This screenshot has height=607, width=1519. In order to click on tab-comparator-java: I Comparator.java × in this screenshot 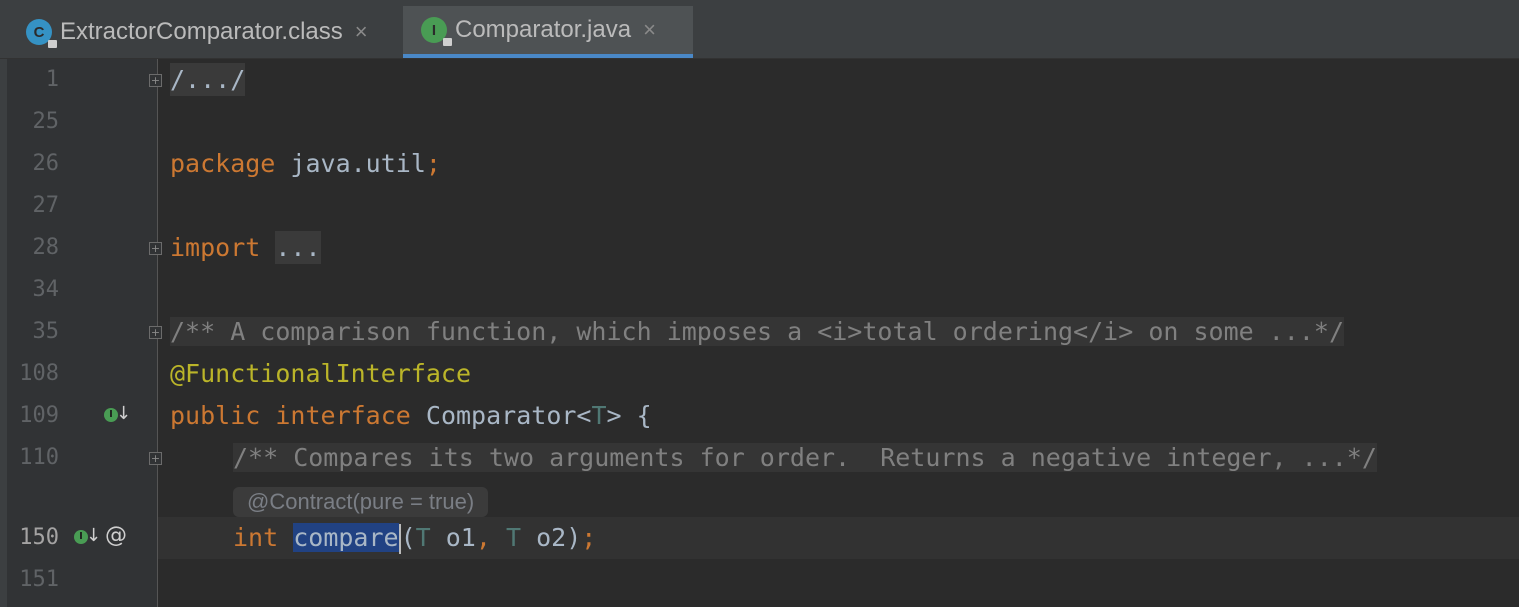, I will do `click(548, 32)`.